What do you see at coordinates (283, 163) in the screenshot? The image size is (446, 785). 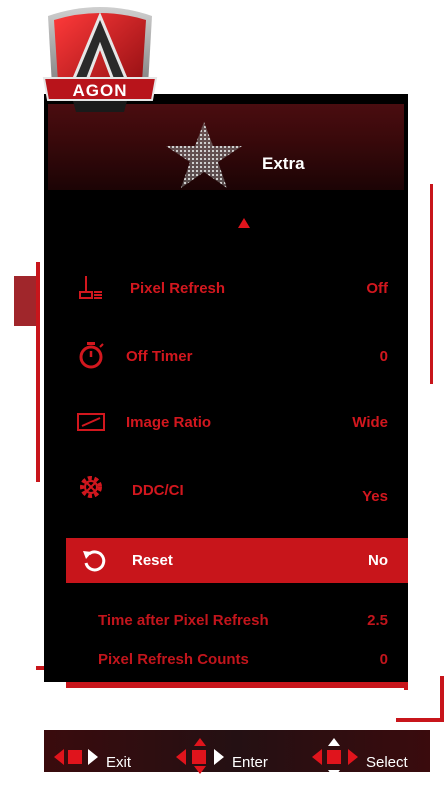 I see `menu-title: Extra` at bounding box center [283, 163].